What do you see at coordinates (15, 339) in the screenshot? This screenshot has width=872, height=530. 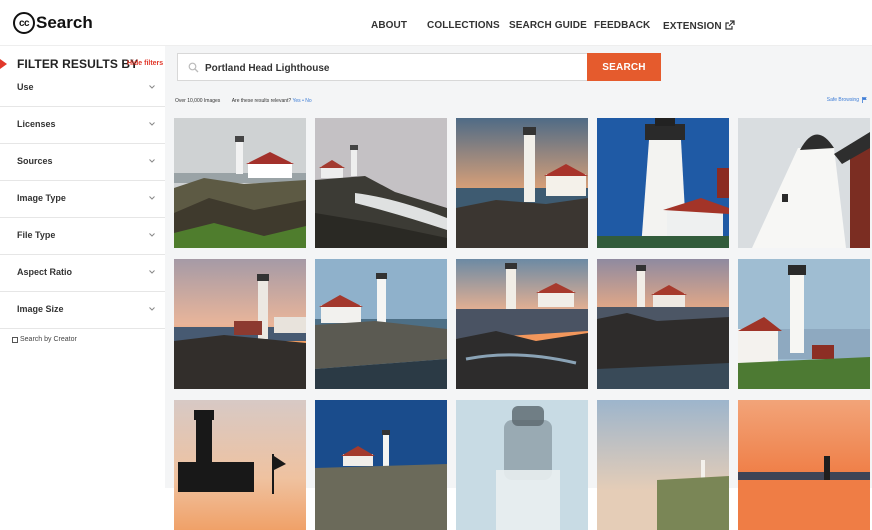 I see `creator-checkbox` at bounding box center [15, 339].